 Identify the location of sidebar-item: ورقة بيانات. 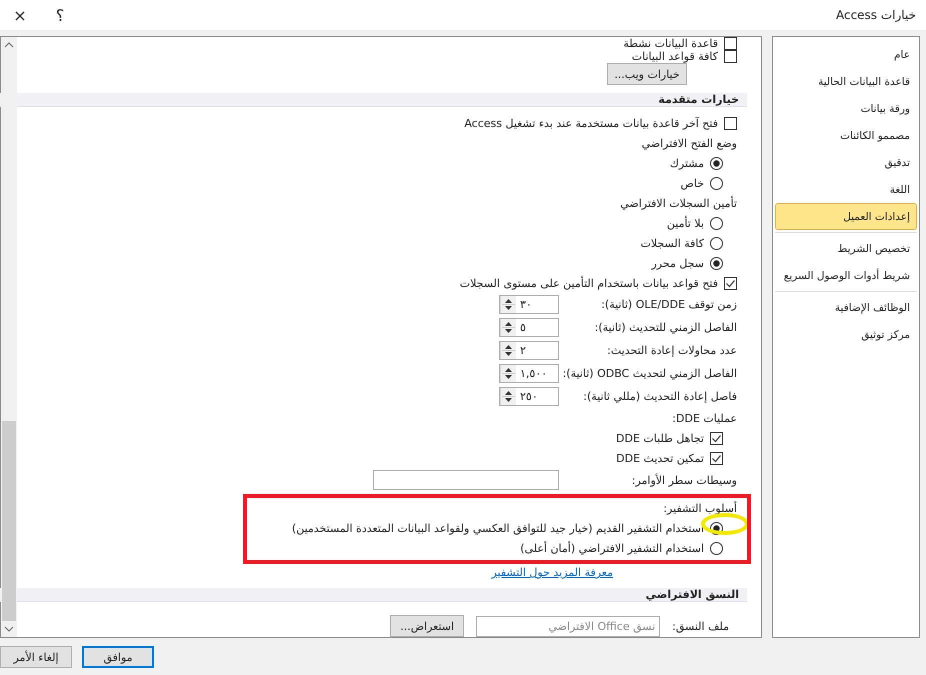
(846, 108).